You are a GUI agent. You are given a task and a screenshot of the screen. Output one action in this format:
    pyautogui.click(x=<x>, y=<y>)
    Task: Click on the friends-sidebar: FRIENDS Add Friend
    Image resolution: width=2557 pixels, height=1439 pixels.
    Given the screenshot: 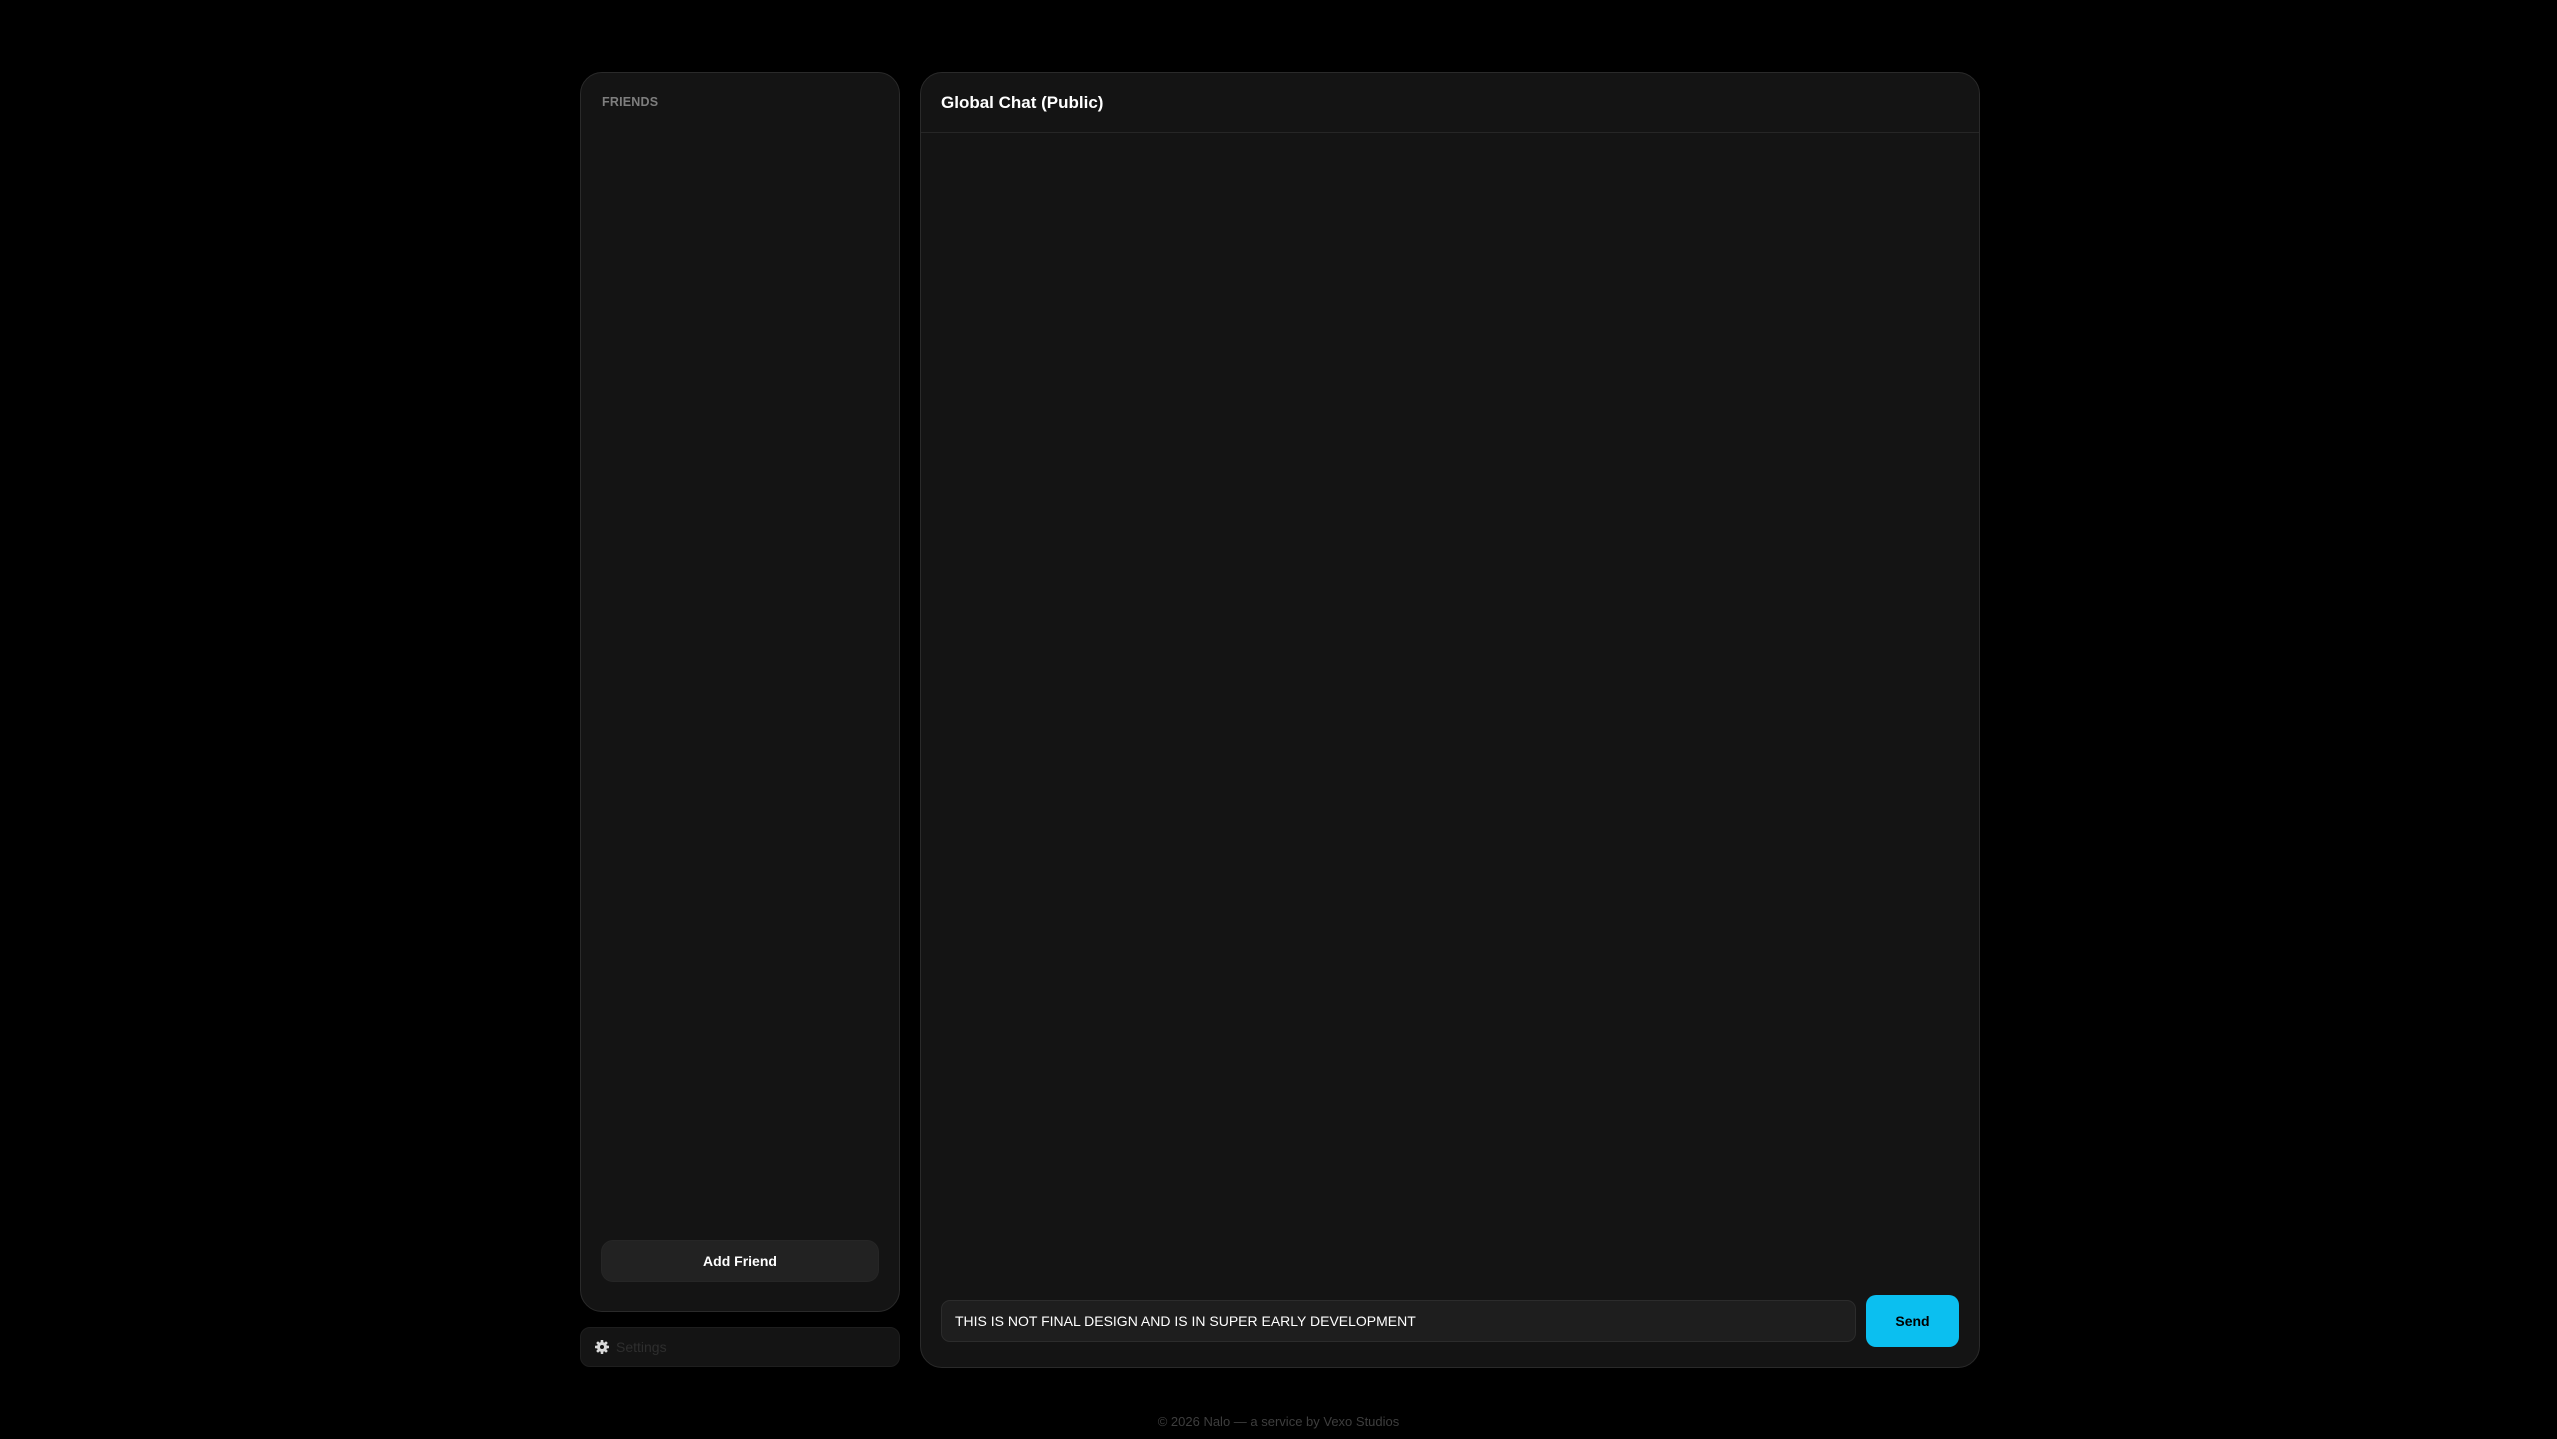 What is the action you would take?
    pyautogui.click(x=740, y=692)
    